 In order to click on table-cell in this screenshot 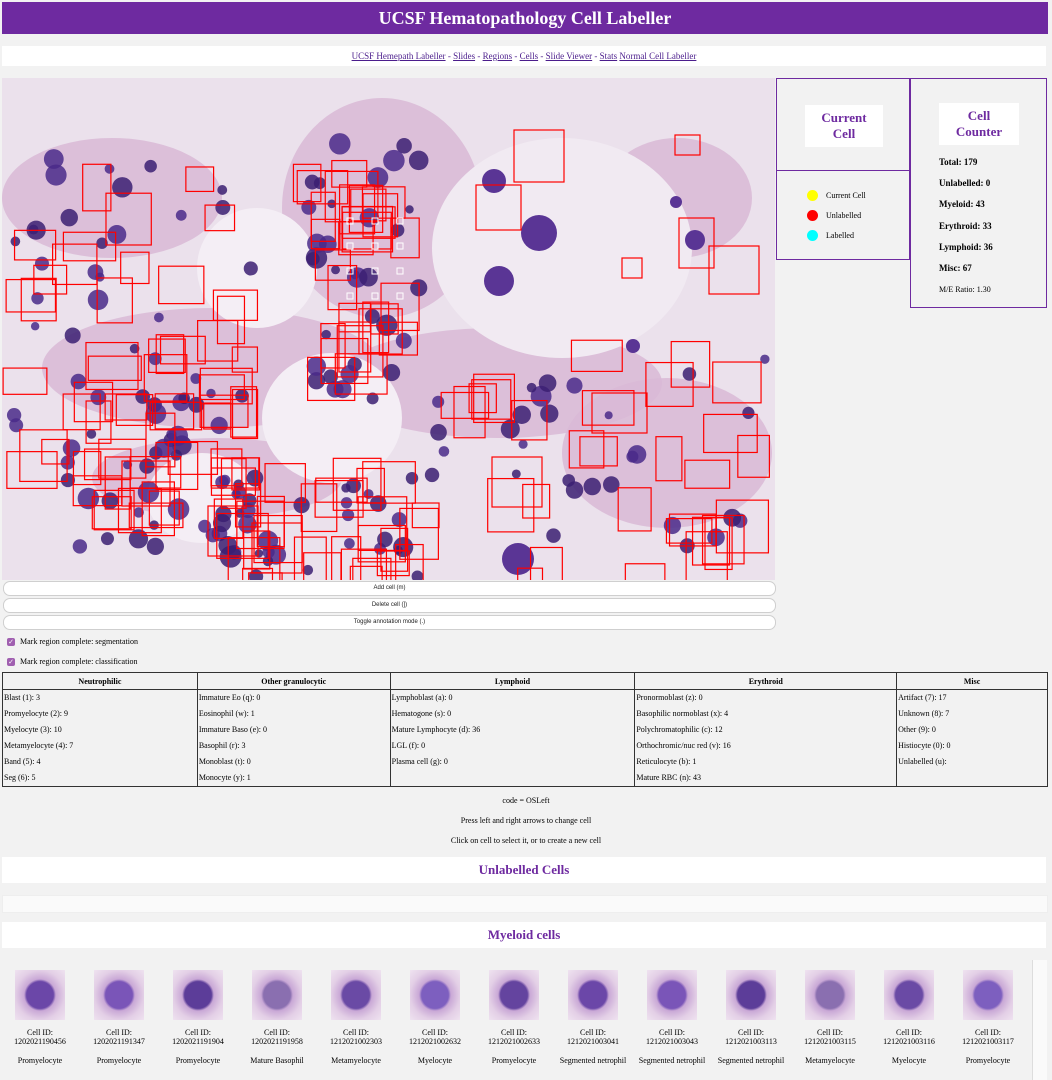, I will do `click(972, 778)`.